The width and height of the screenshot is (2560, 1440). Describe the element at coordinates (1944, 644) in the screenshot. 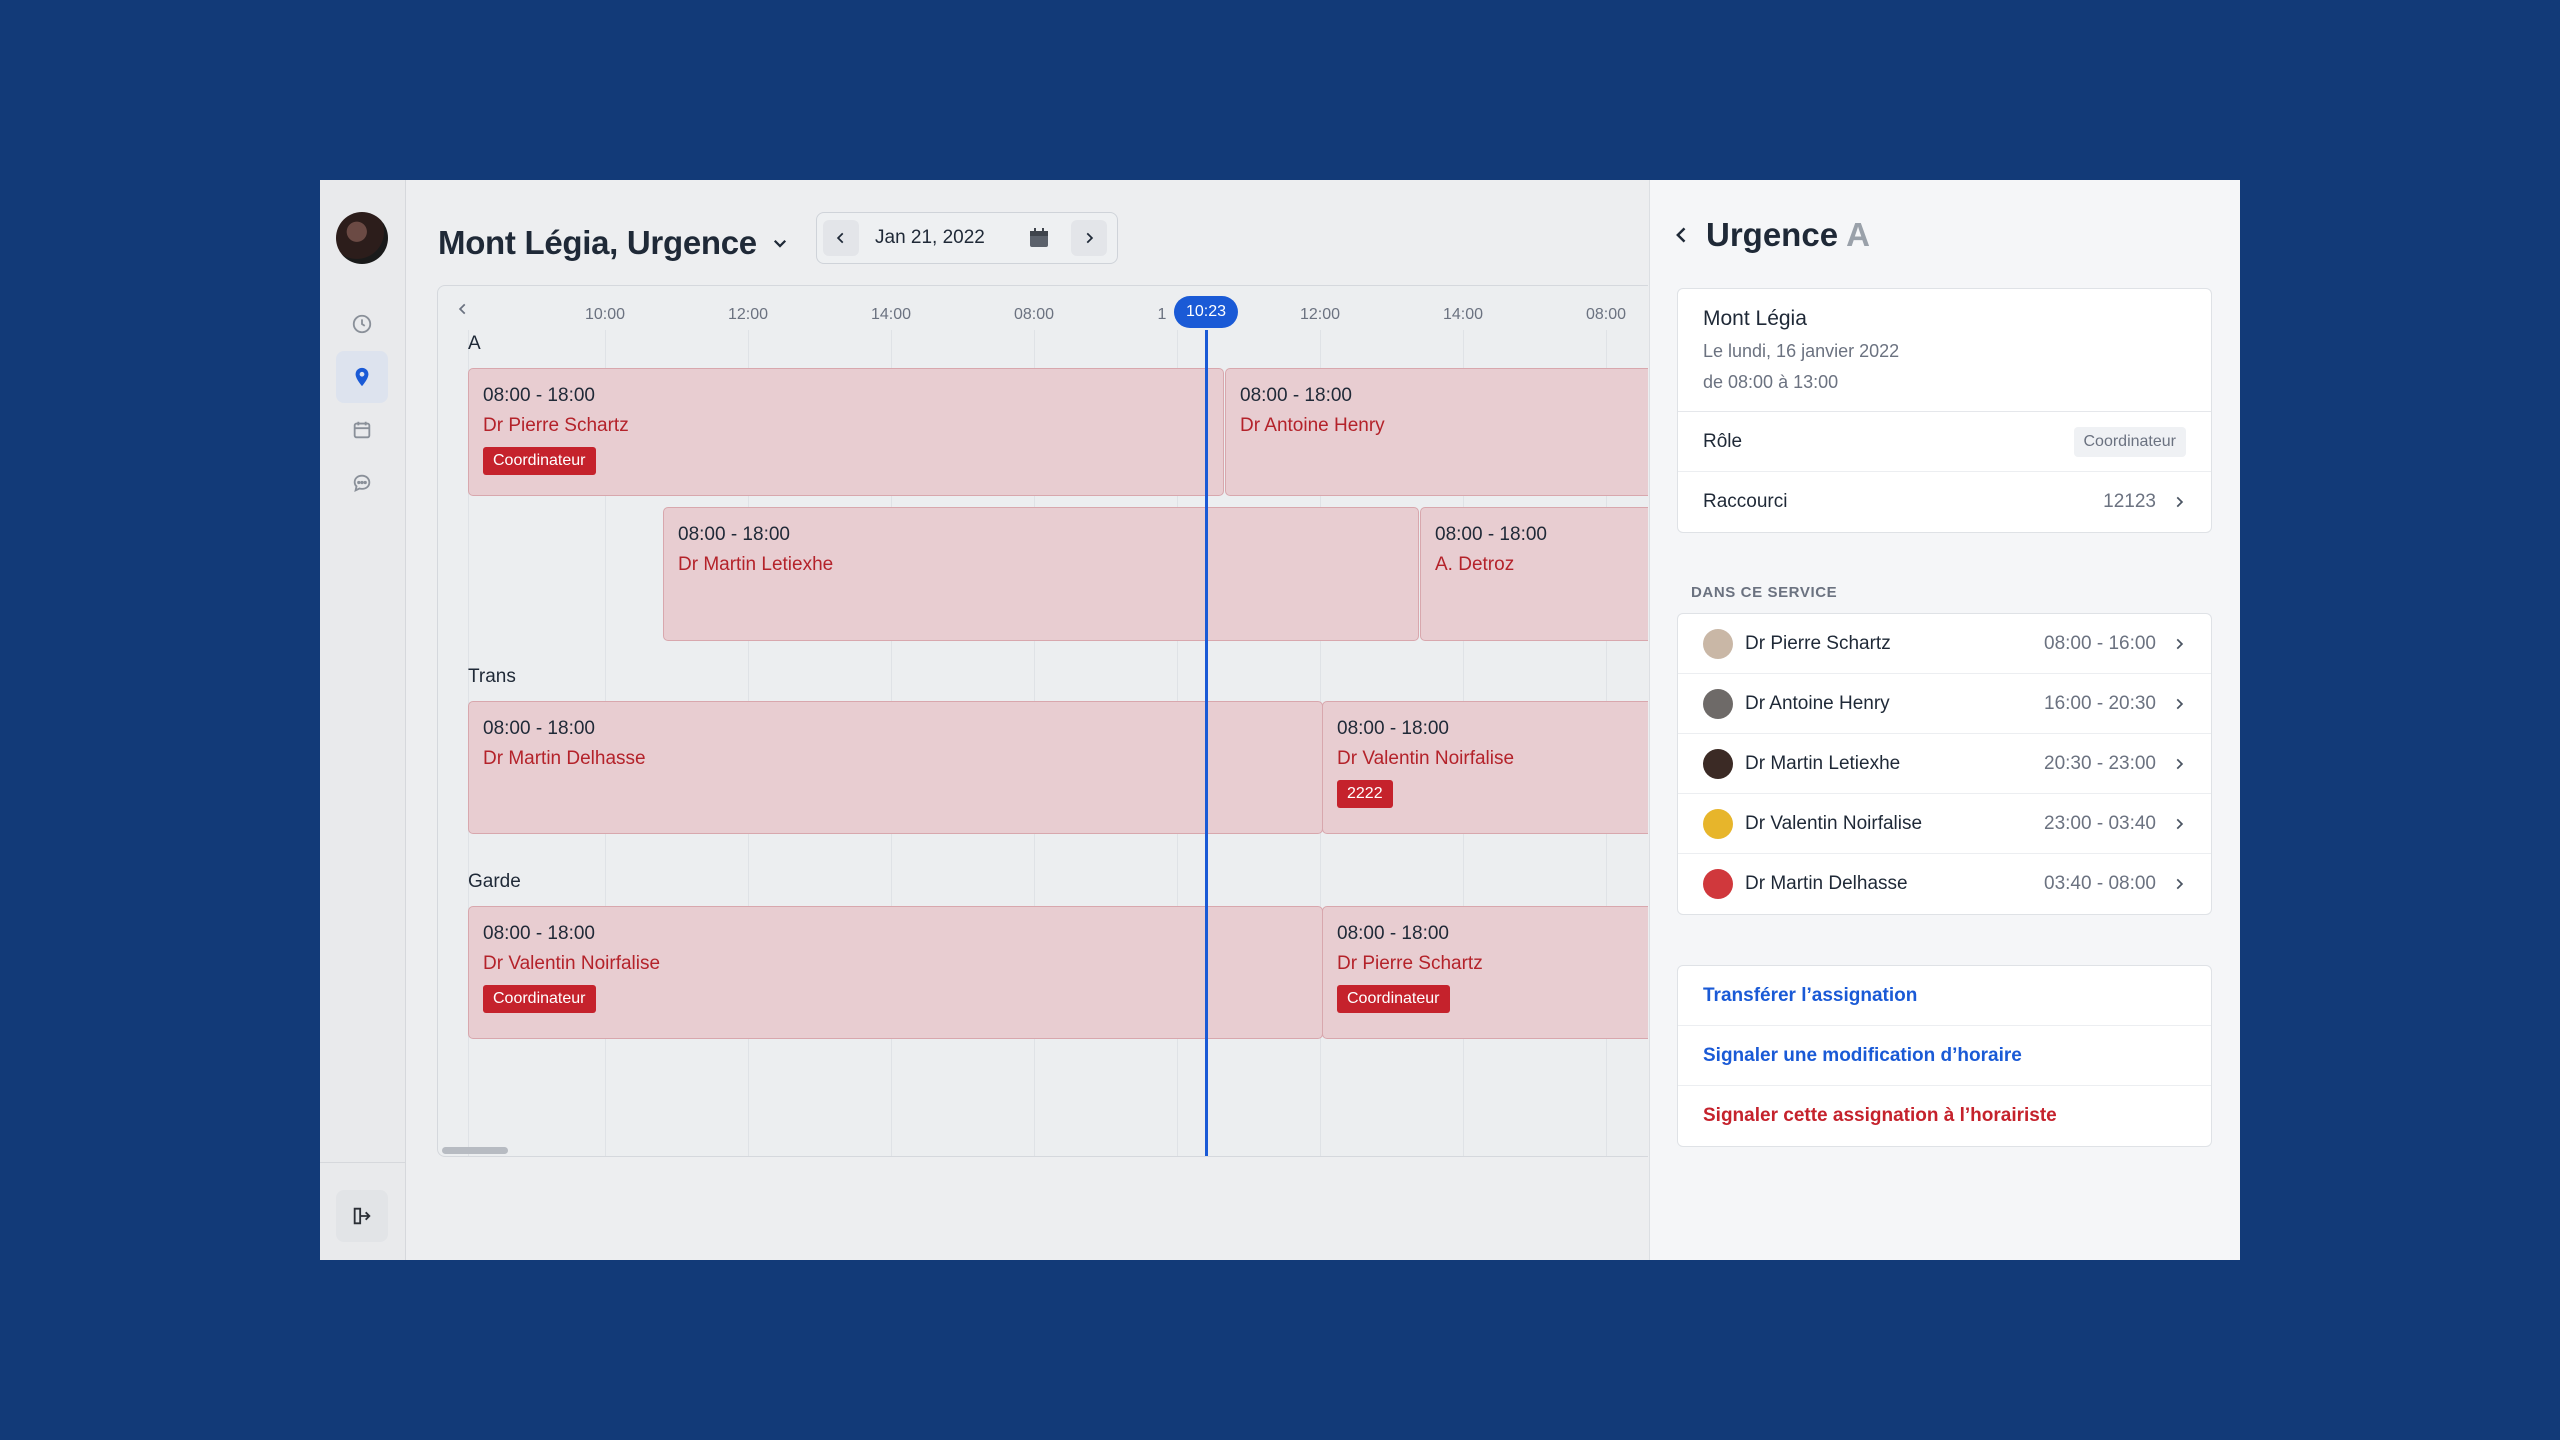

I see `list-item: Dr Pierre Schartz 08:00 - 16:00` at that location.